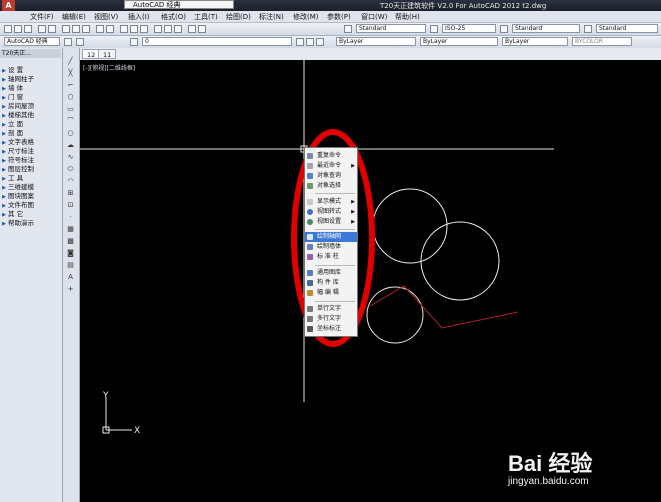 The height and width of the screenshot is (502, 661). What do you see at coordinates (469, 28) in the screenshot?
I see `dim-style-combo: ISO-25` at bounding box center [469, 28].